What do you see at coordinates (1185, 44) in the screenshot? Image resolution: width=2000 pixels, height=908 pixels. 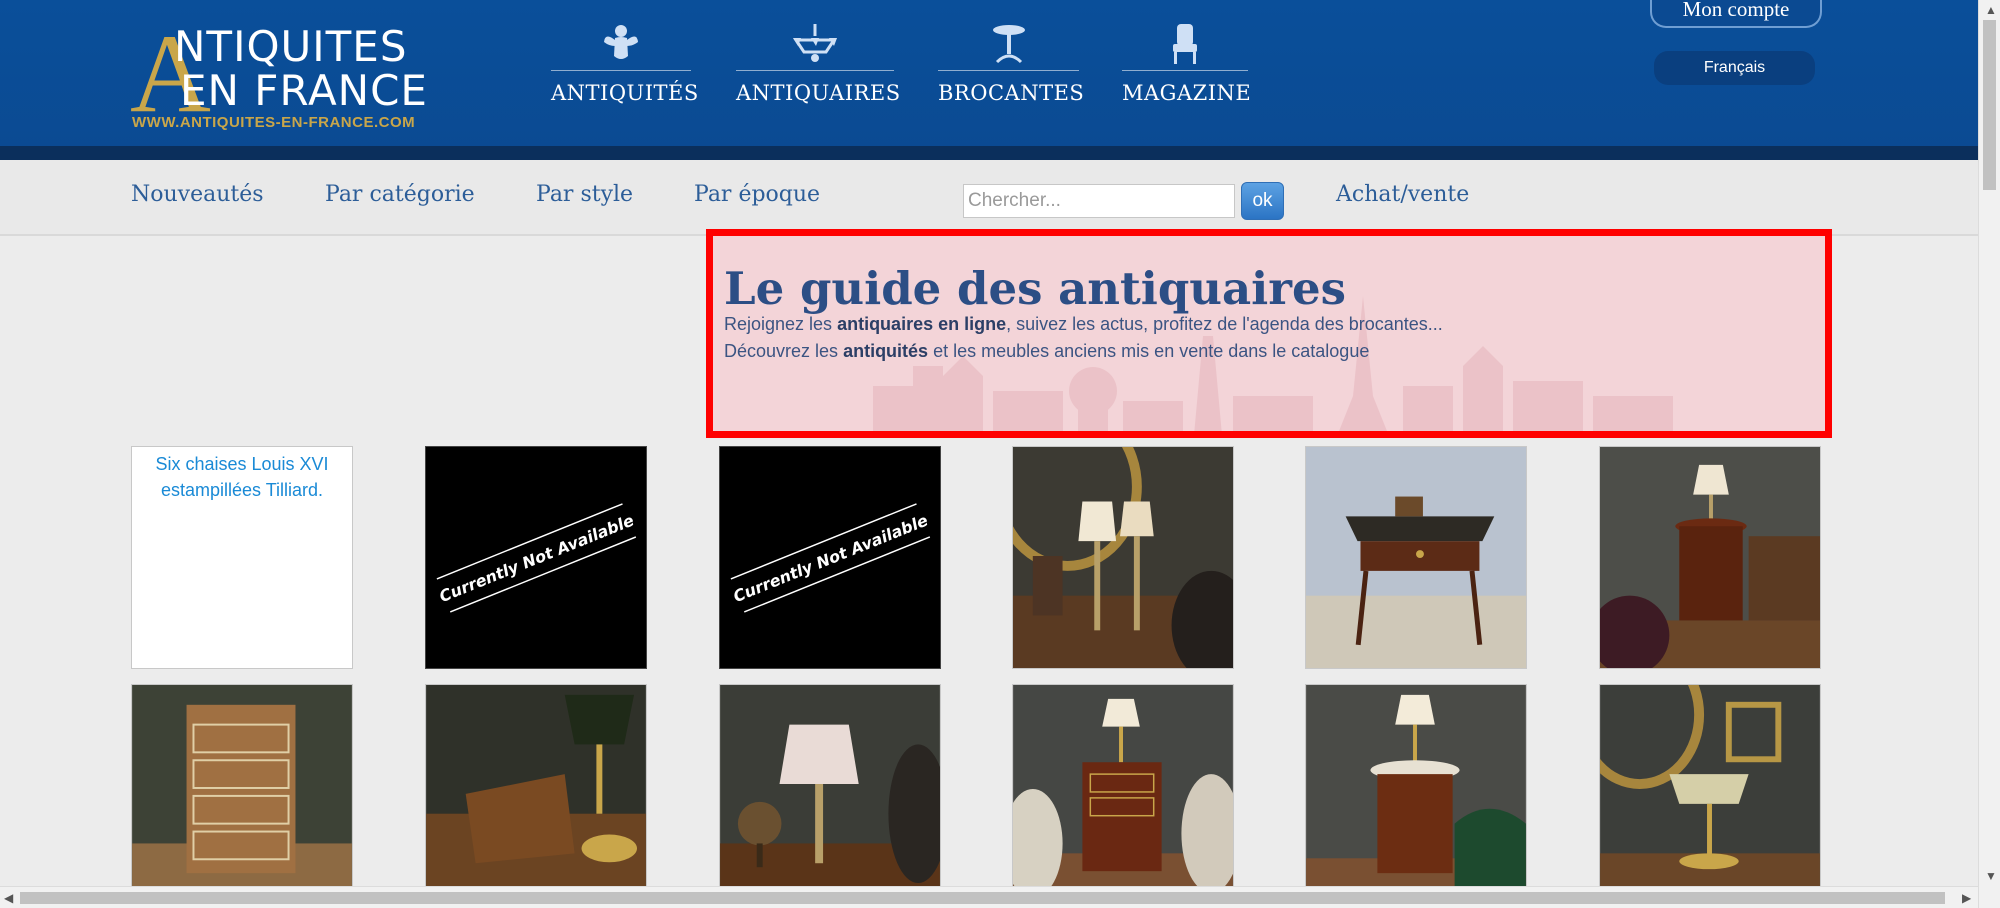 I see `armchair-icon` at bounding box center [1185, 44].